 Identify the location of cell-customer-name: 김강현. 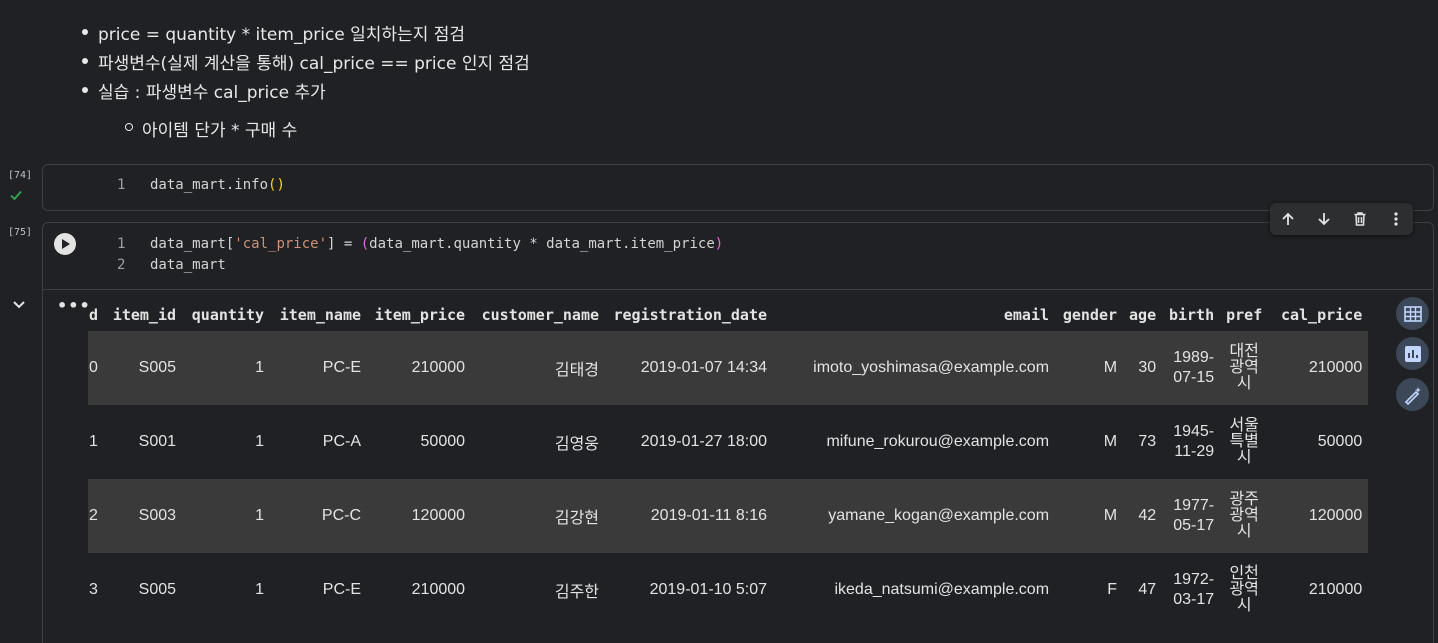
(538, 516).